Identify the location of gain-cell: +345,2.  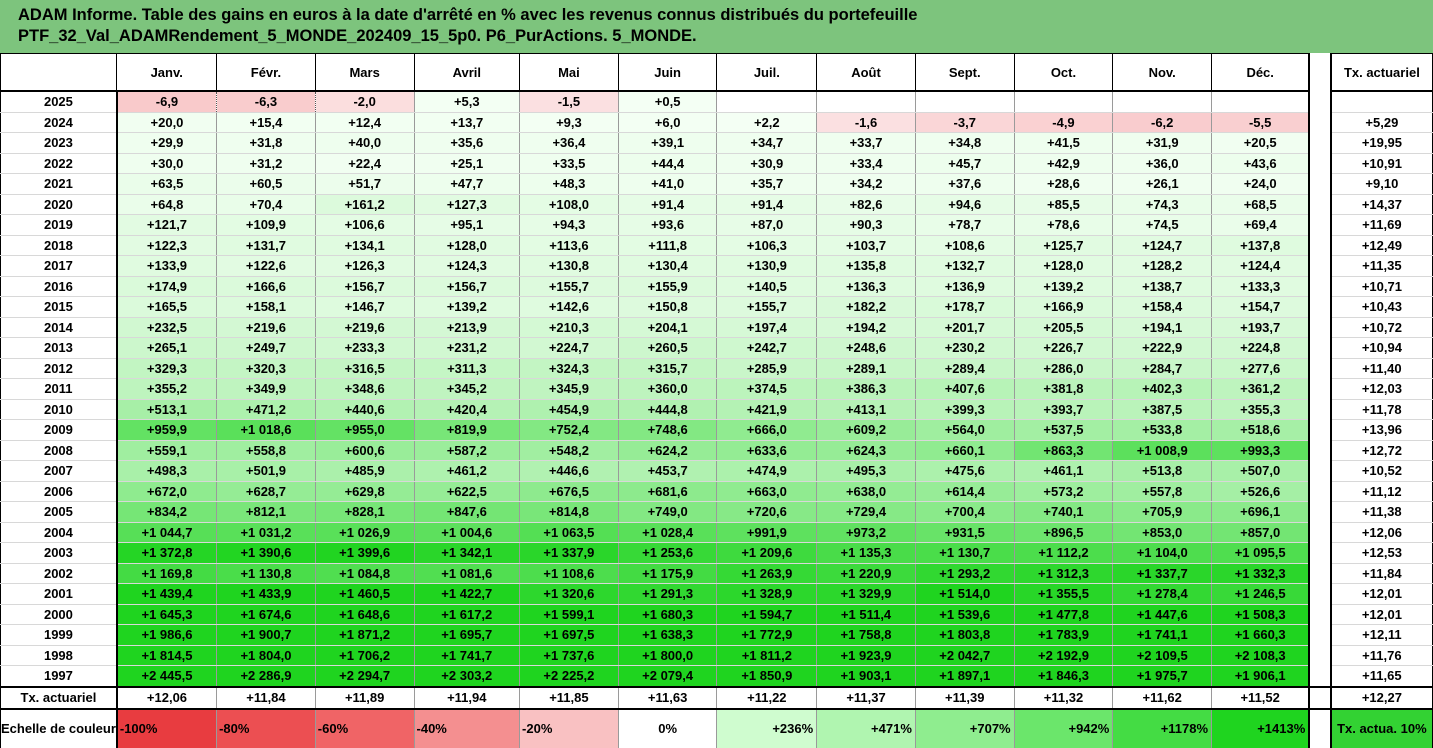
(467, 389).